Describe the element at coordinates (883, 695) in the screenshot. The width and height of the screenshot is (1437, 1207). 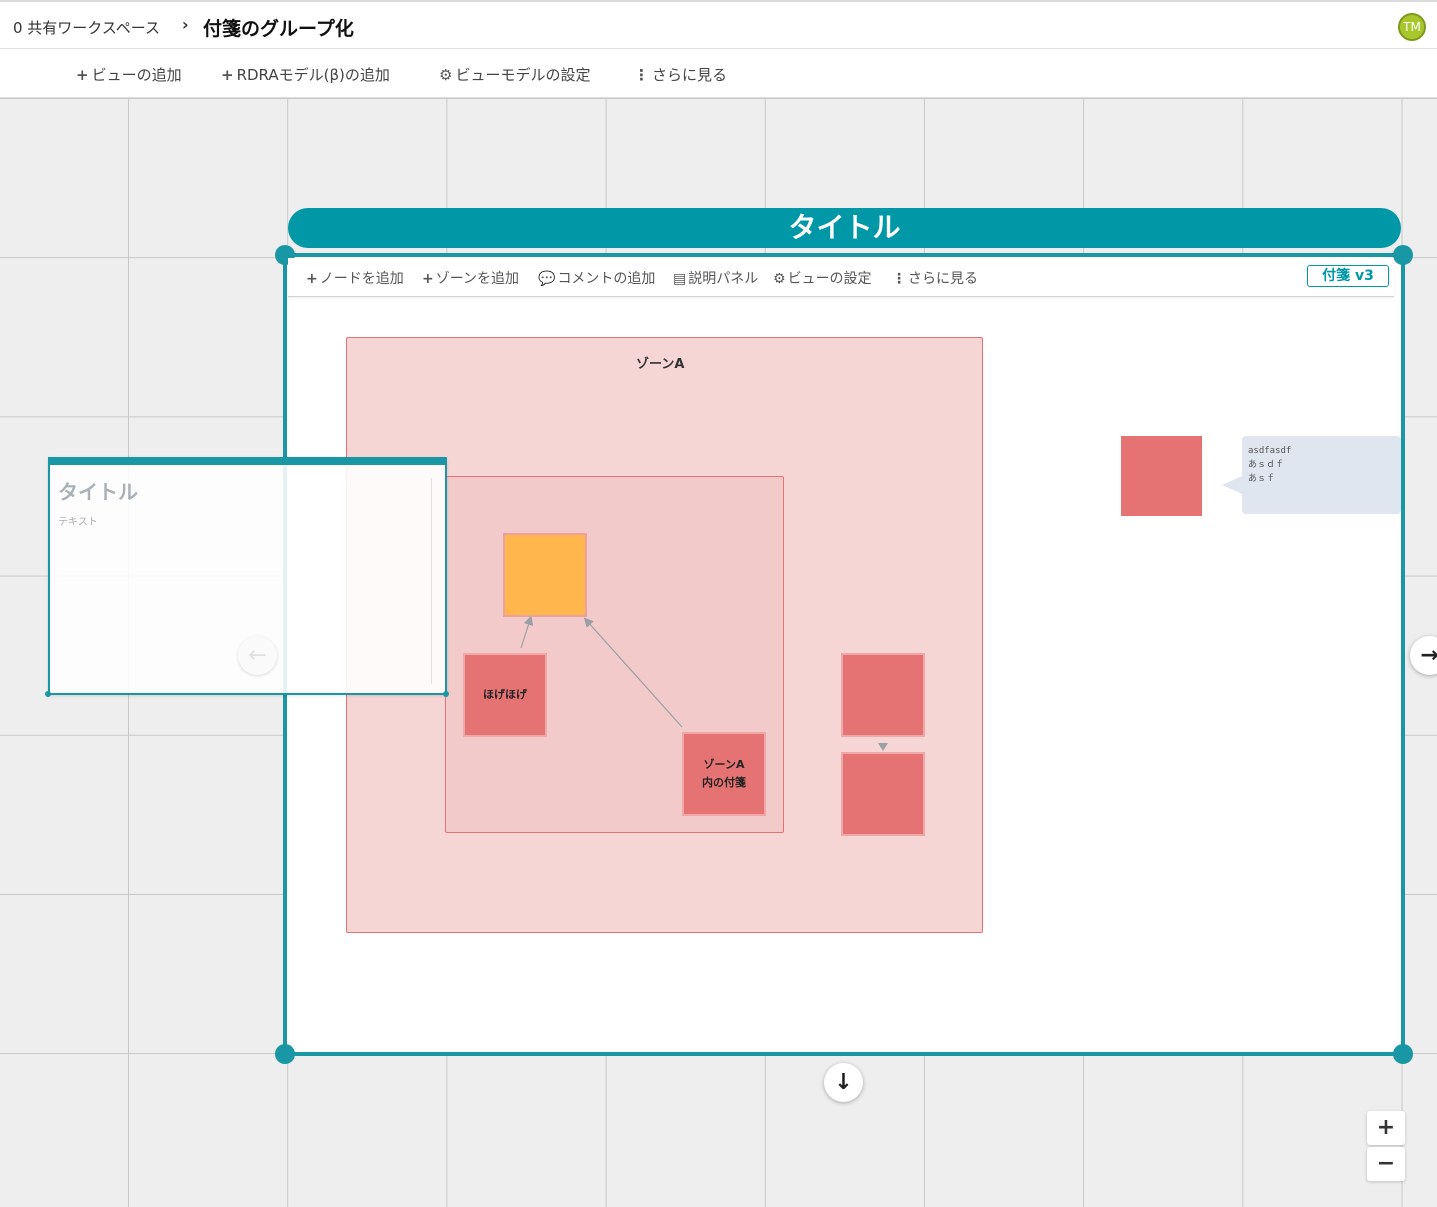
I see `sticky-right-top` at that location.